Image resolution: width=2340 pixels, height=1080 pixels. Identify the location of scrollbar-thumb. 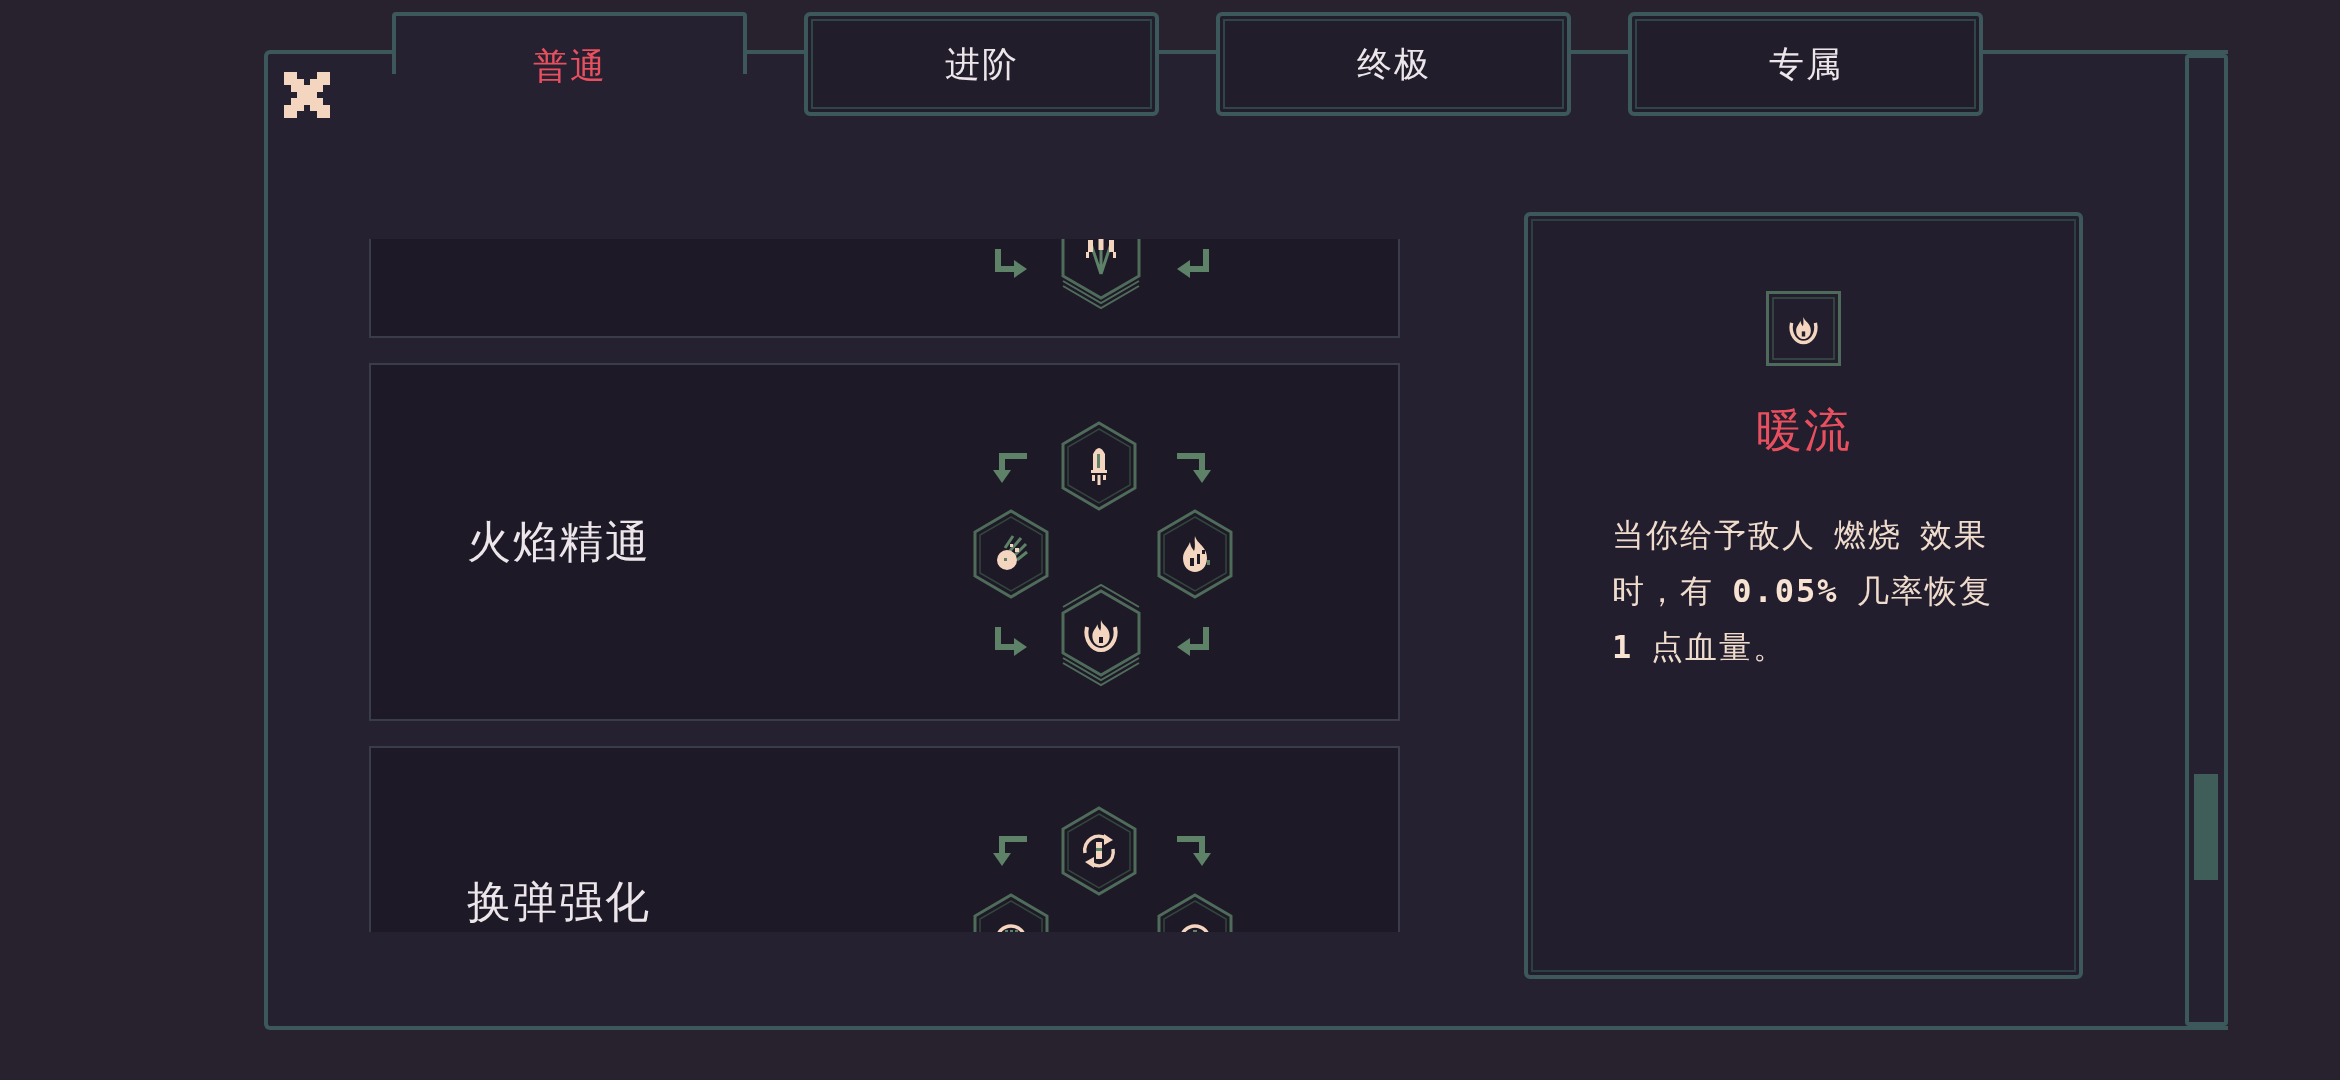
(2206, 827).